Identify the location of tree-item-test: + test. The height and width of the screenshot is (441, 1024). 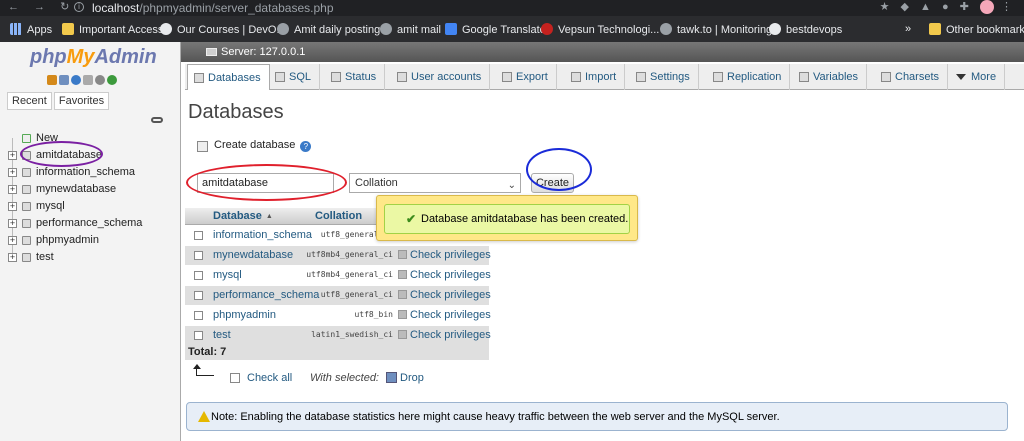
(93, 257).